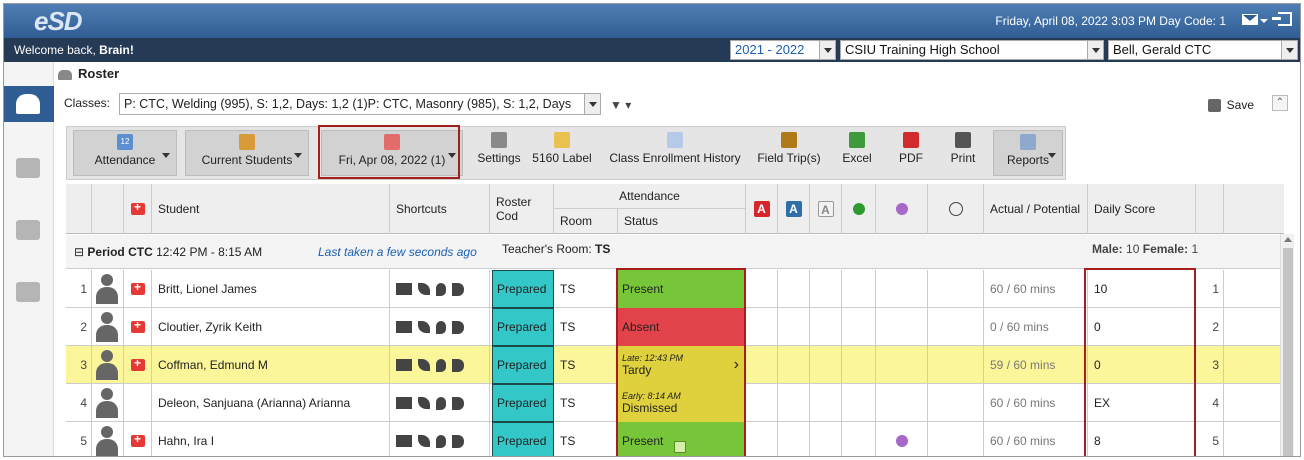 This screenshot has height=460, width=1304. I want to click on daily-score: 8, so click(1142, 439).